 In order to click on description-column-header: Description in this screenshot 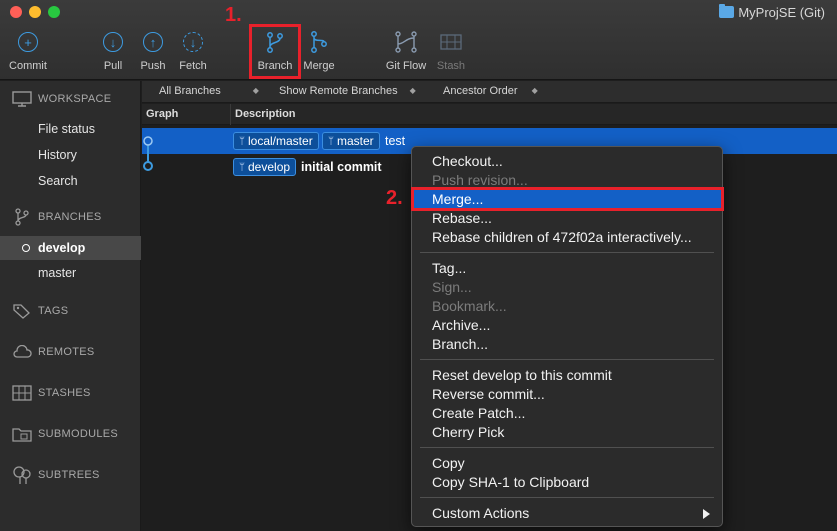, I will do `click(265, 114)`.